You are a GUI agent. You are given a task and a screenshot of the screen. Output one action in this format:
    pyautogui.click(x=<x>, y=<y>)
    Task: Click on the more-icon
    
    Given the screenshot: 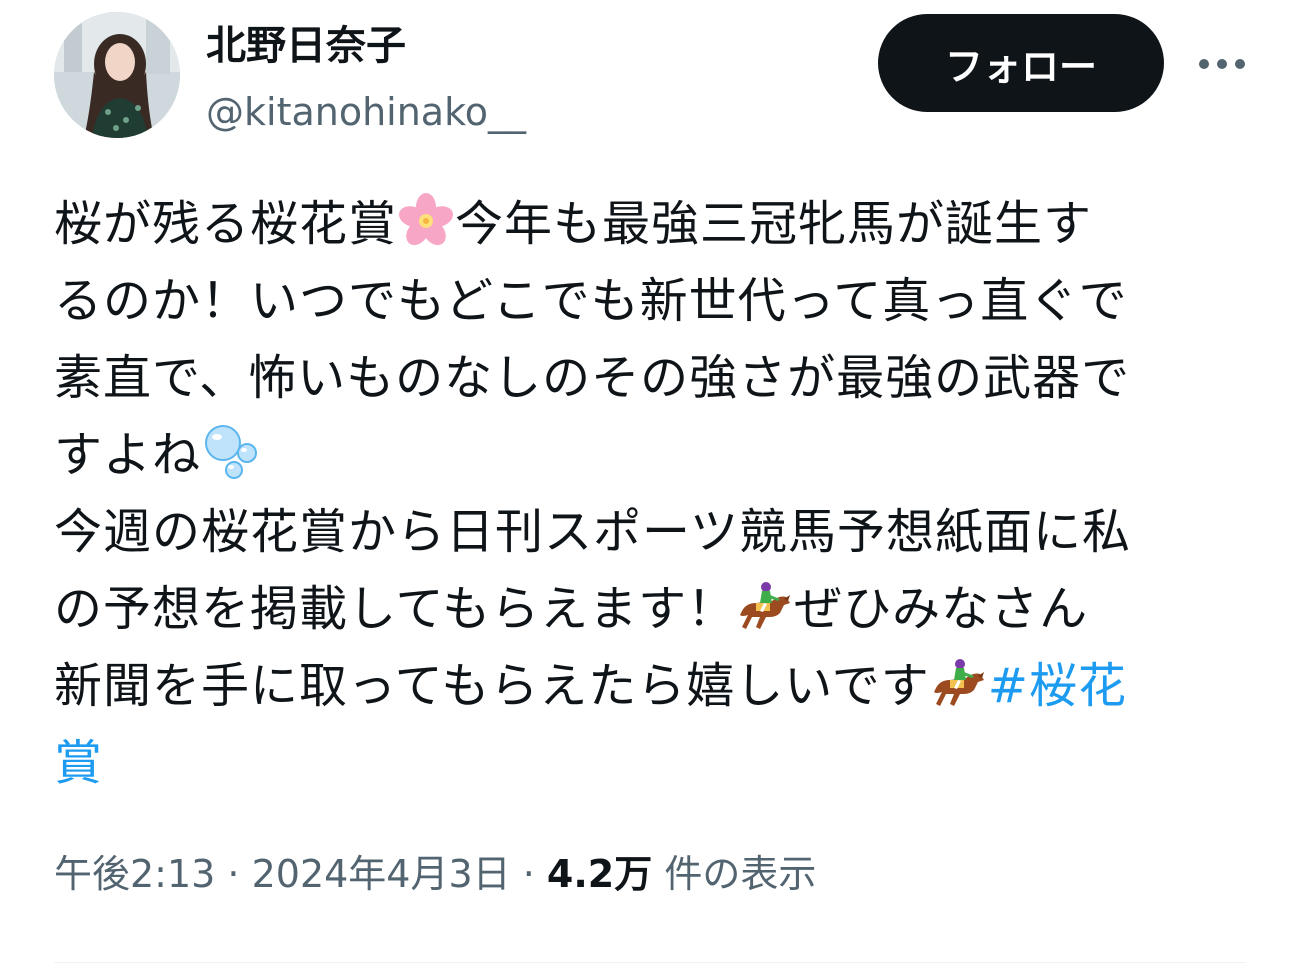 What is the action you would take?
    pyautogui.click(x=1222, y=64)
    